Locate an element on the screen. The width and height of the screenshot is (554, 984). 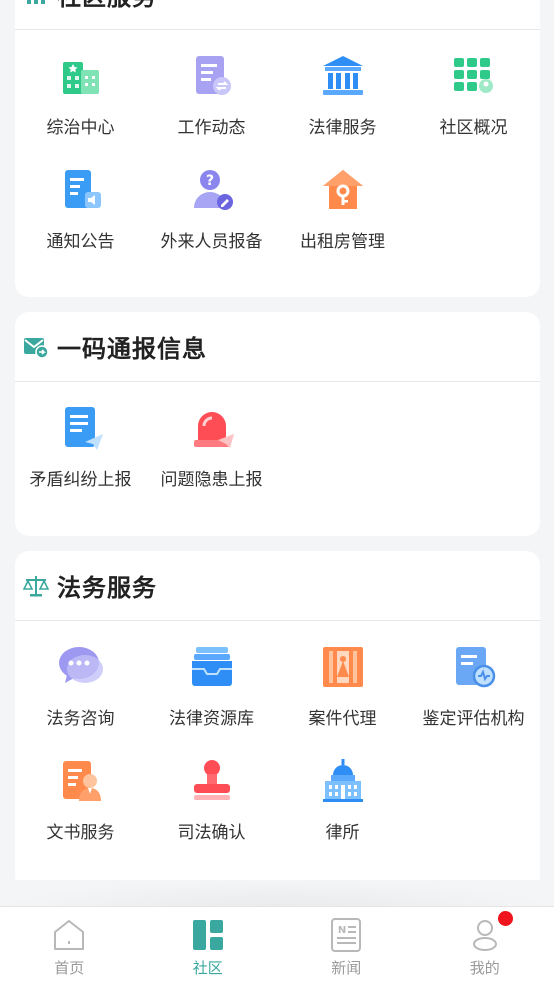
community-item-visitor-registration: ? 外来人员报备 is located at coordinates (211, 201).